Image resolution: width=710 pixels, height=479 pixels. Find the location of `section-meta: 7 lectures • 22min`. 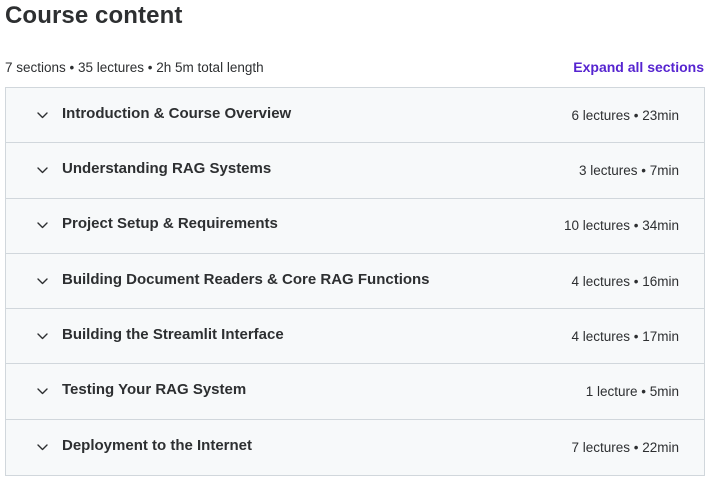

section-meta: 7 lectures • 22min is located at coordinates (625, 447).